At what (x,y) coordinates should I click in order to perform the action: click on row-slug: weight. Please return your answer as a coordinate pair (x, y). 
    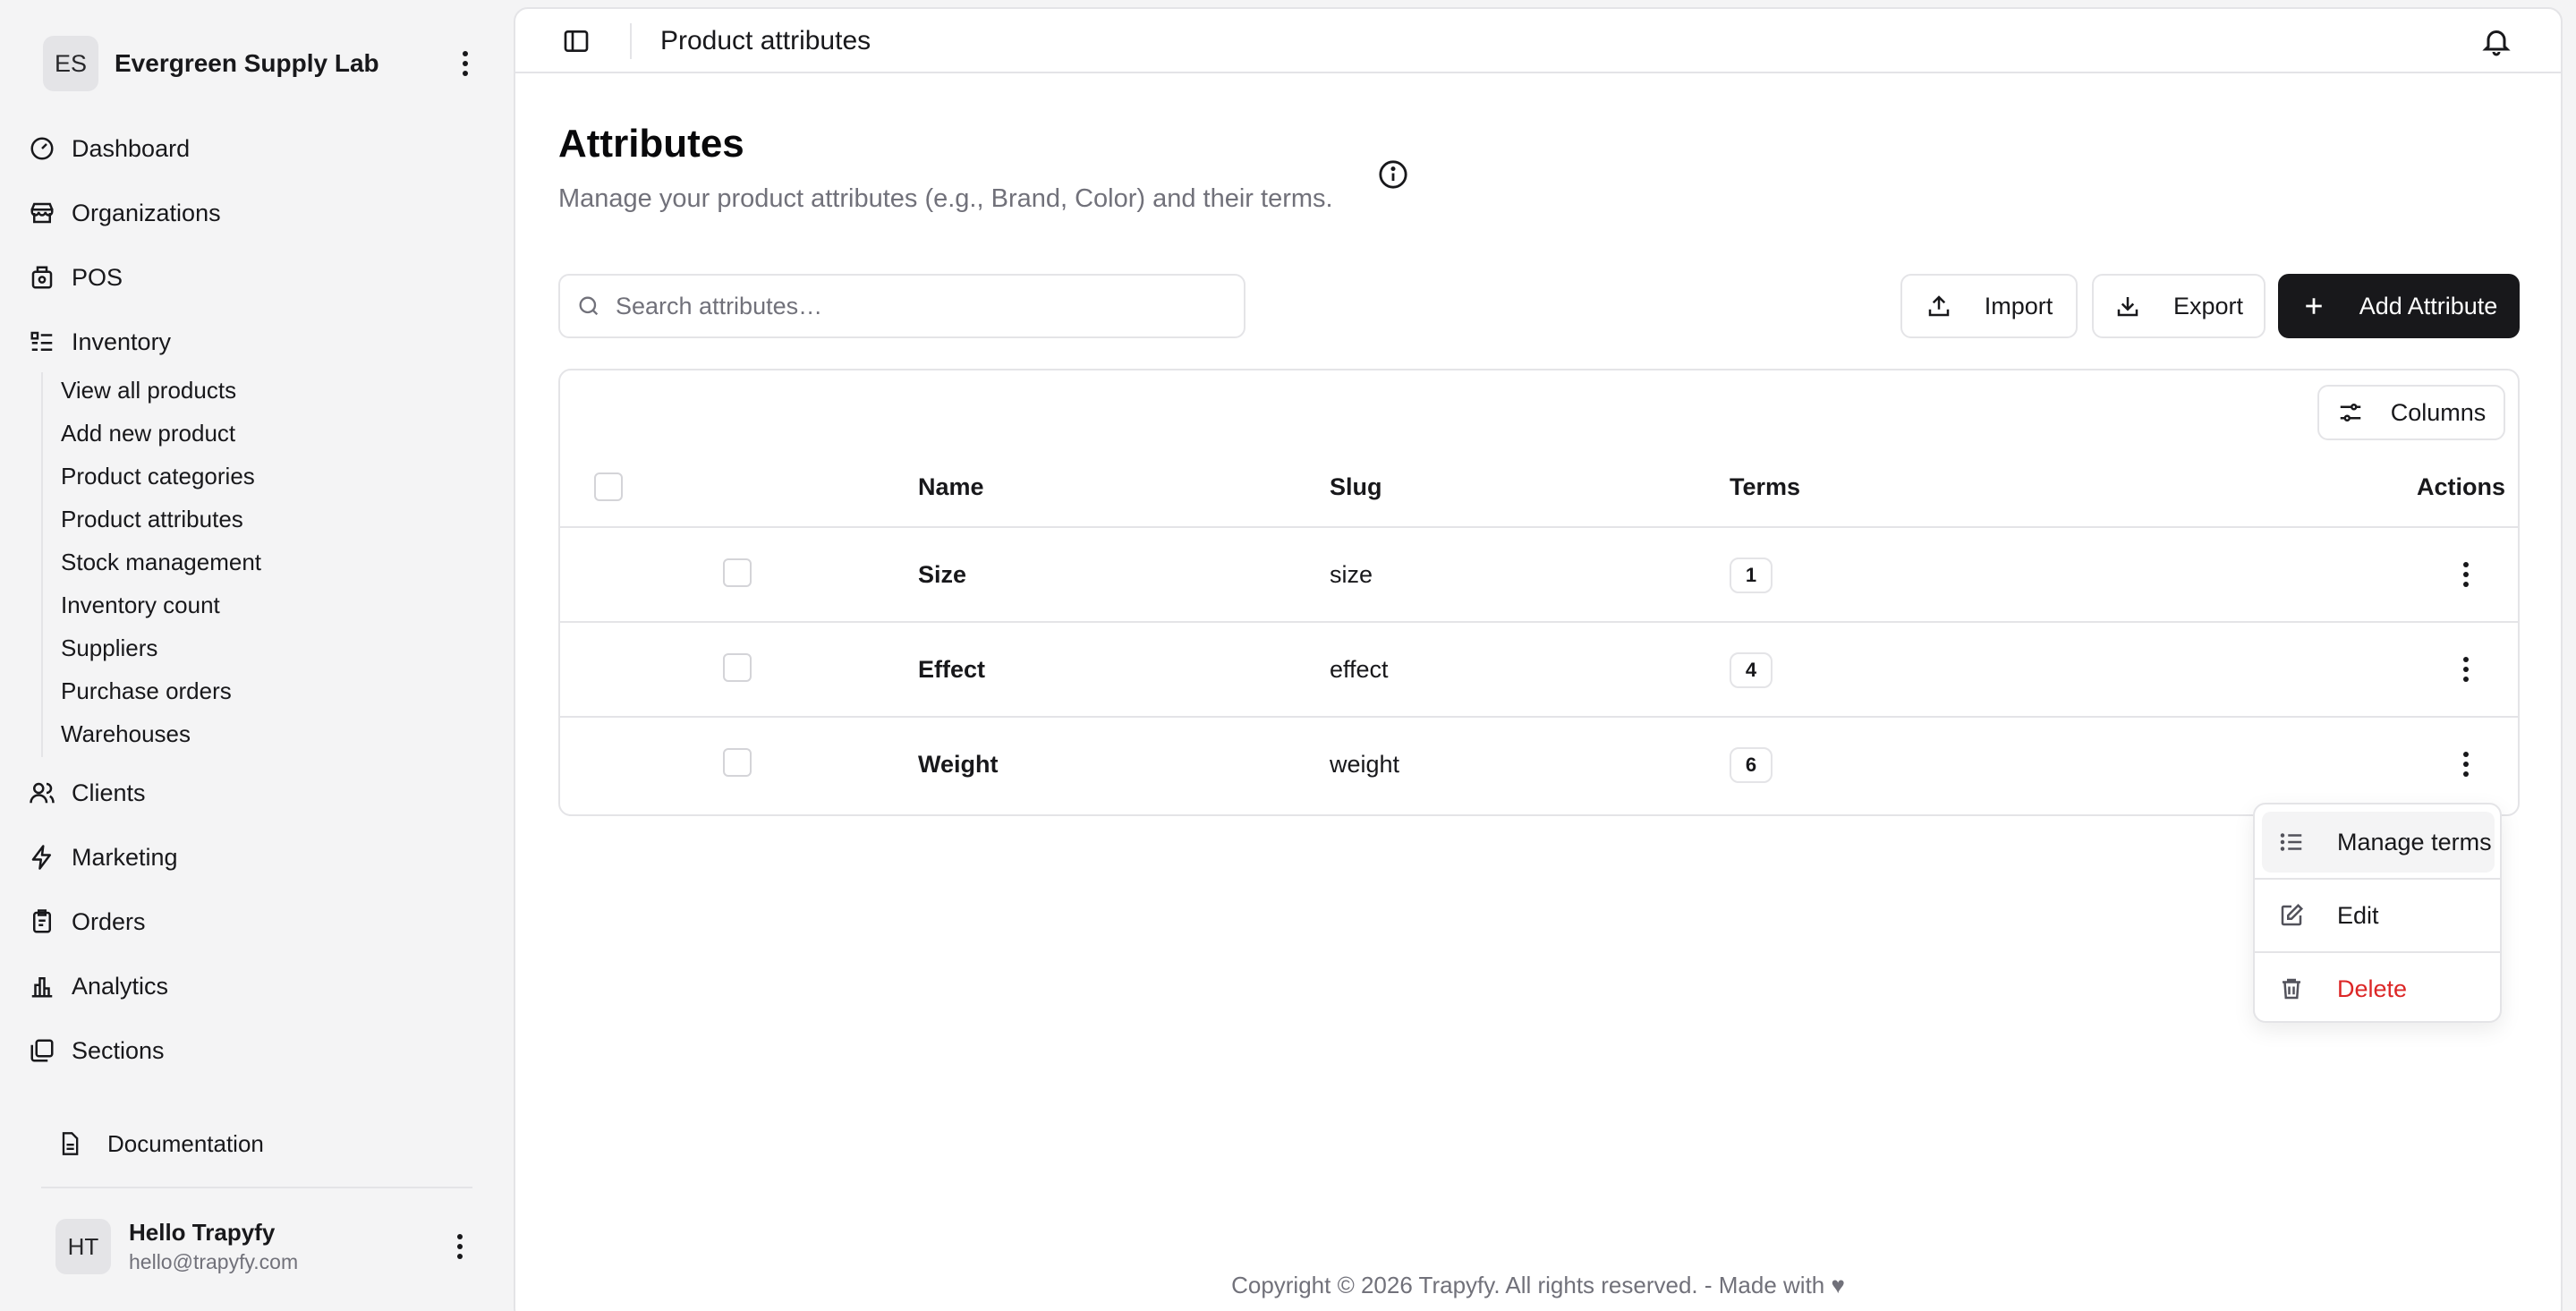
    Looking at the image, I should click on (1365, 764).